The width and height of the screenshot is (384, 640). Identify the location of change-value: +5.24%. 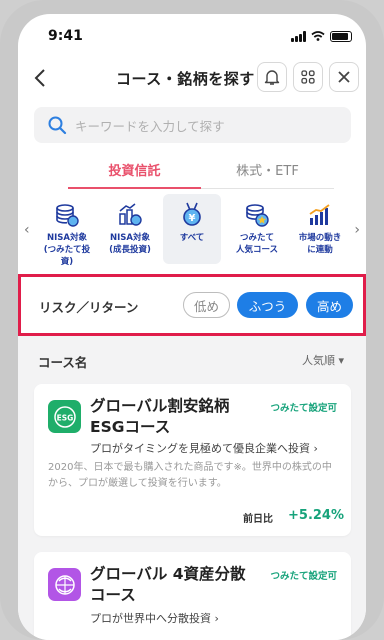
(316, 515).